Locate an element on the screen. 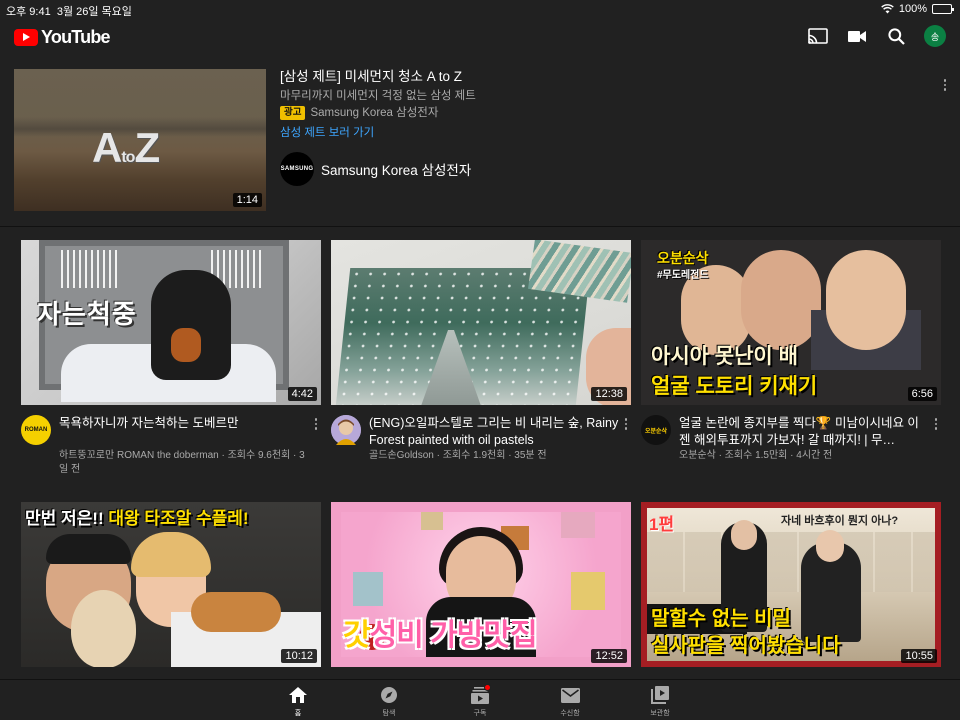 The height and width of the screenshot is (720, 960). logo-text: YouTube is located at coordinates (76, 37).